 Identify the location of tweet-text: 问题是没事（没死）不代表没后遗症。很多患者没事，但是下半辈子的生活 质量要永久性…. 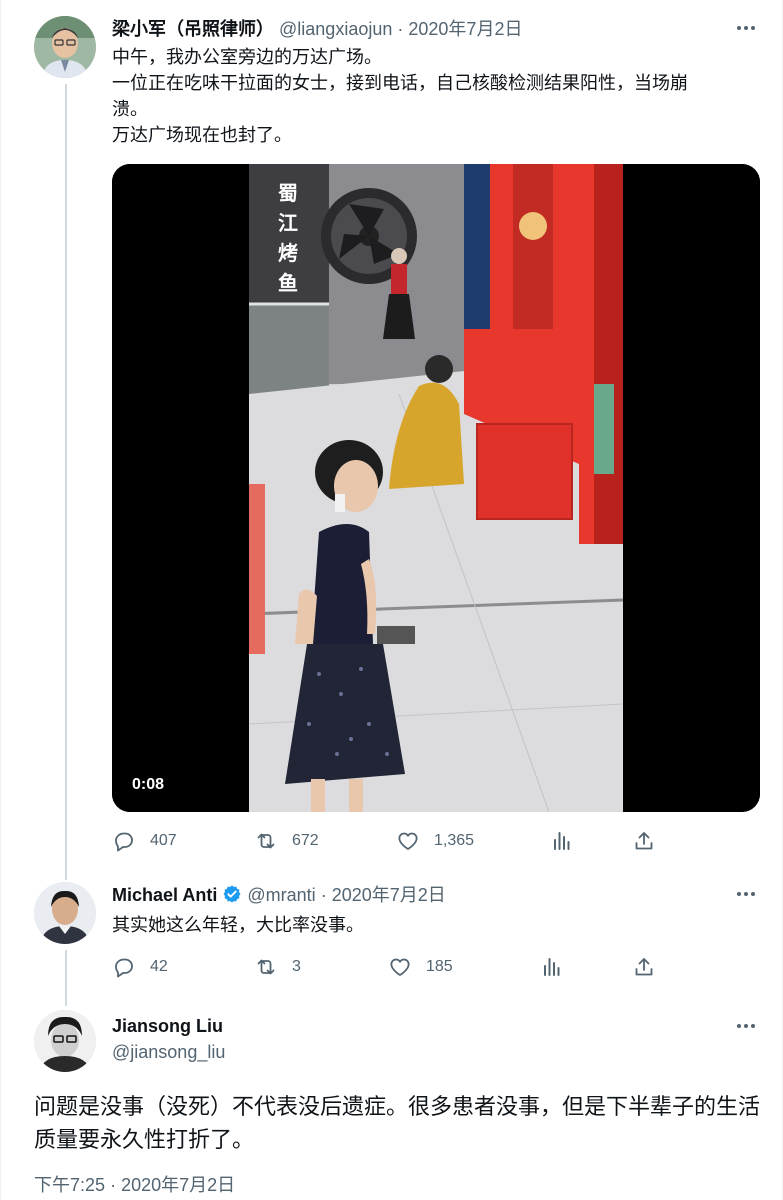
(399, 1123).